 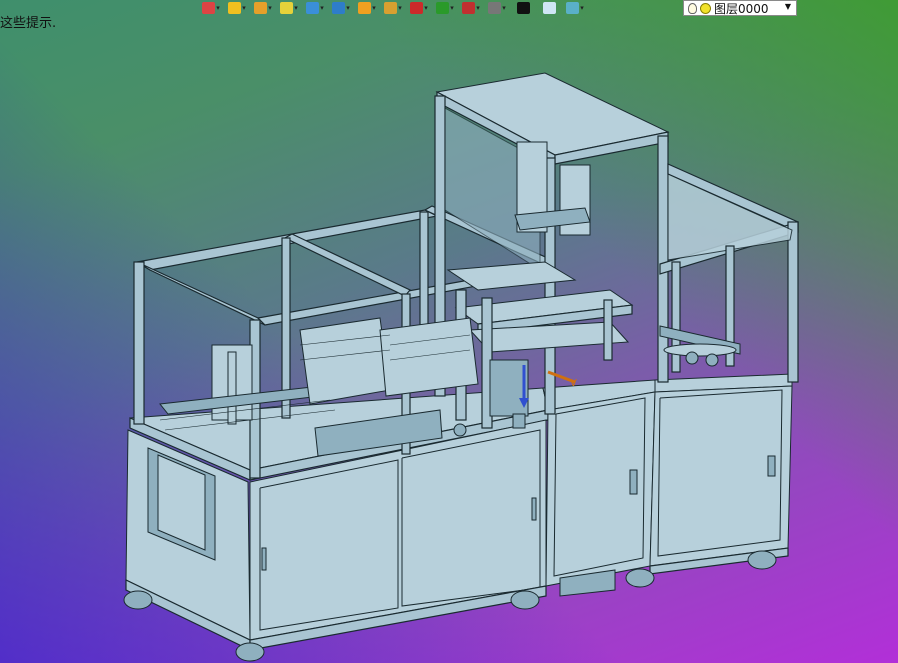 I want to click on middle-module-base, so click(x=599, y=488).